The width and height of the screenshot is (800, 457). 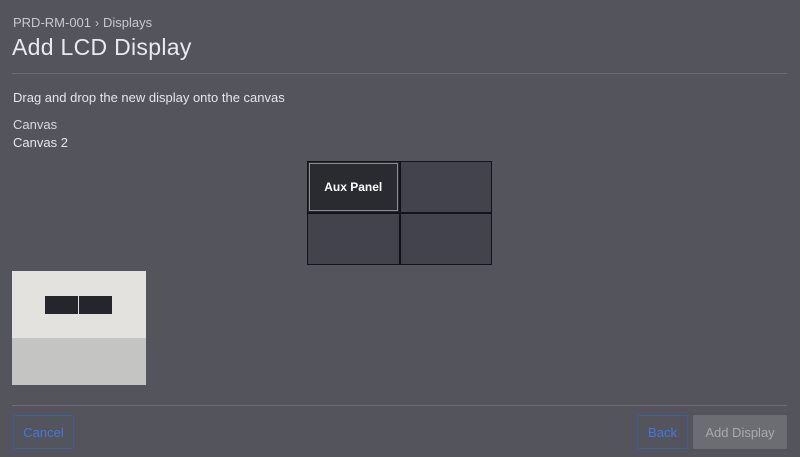 What do you see at coordinates (43, 432) in the screenshot?
I see `cancel-button: Cancel` at bounding box center [43, 432].